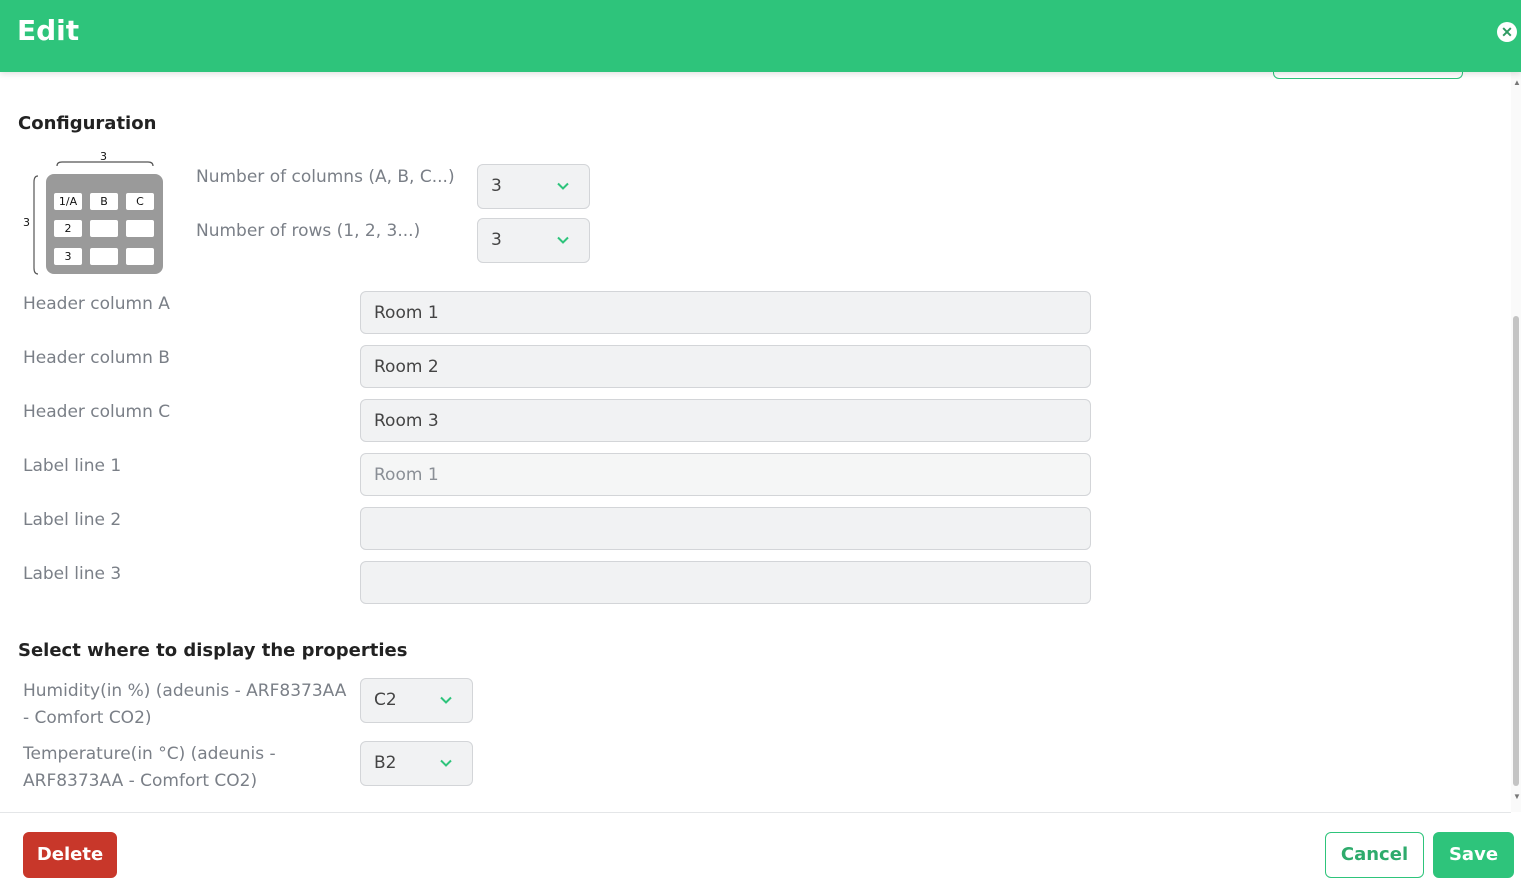 This screenshot has height=893, width=1521. Describe the element at coordinates (533, 186) in the screenshot. I see `columns-select: 3` at that location.